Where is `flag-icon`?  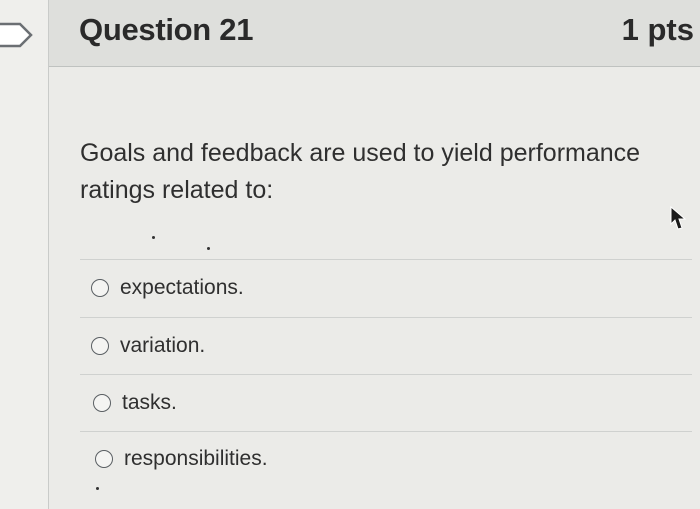 flag-icon is located at coordinates (17, 35).